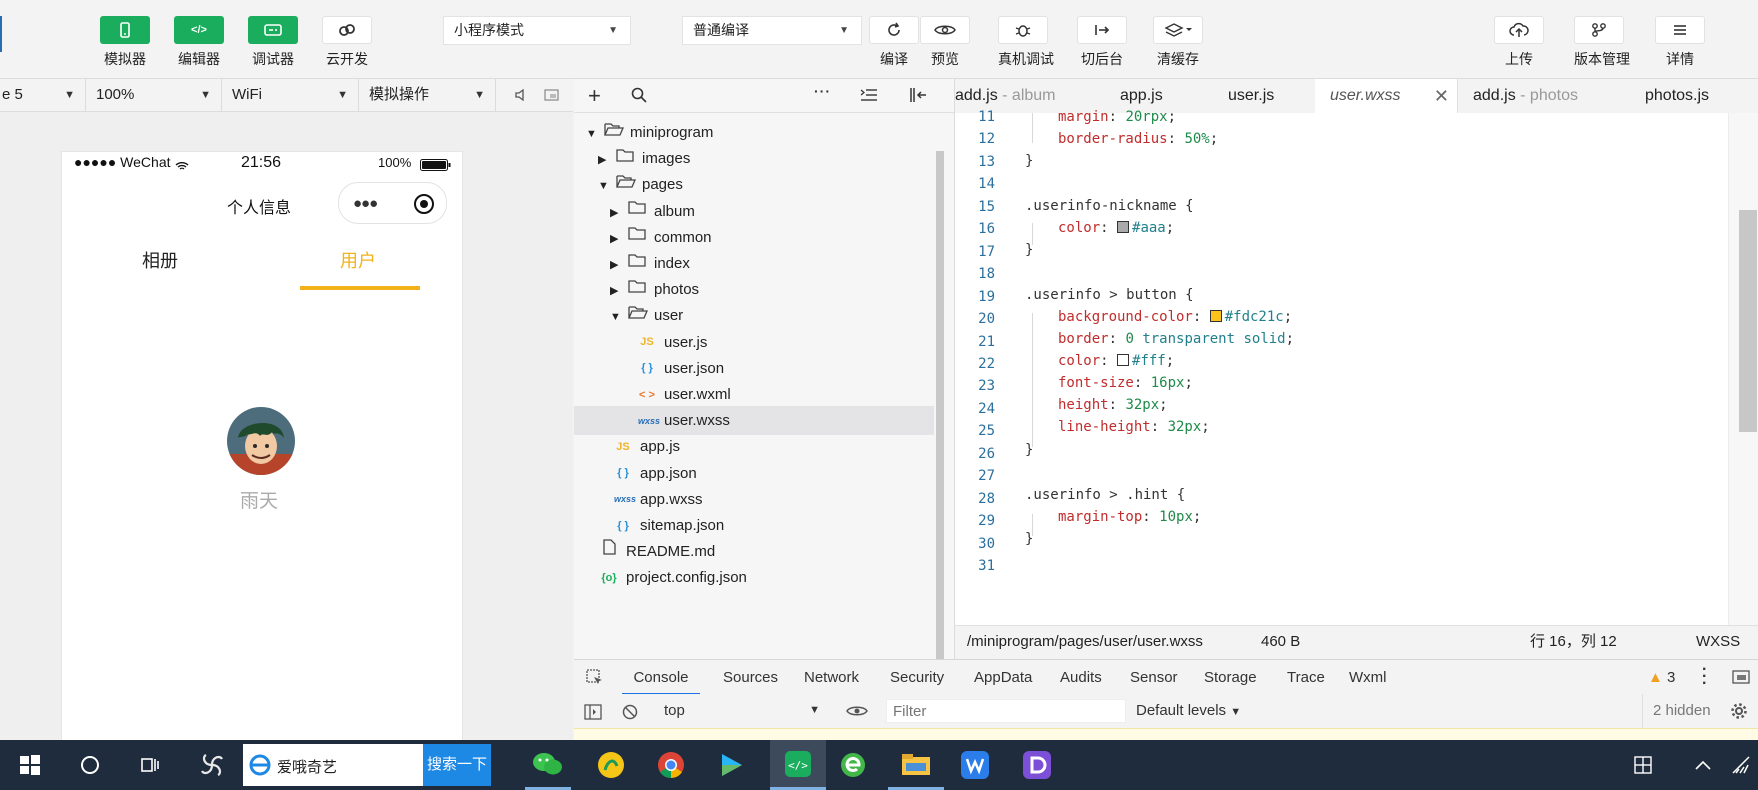 Image resolution: width=1758 pixels, height=790 pixels. Describe the element at coordinates (1251, 96) in the screenshot. I see `tab-user-js: user.js` at that location.